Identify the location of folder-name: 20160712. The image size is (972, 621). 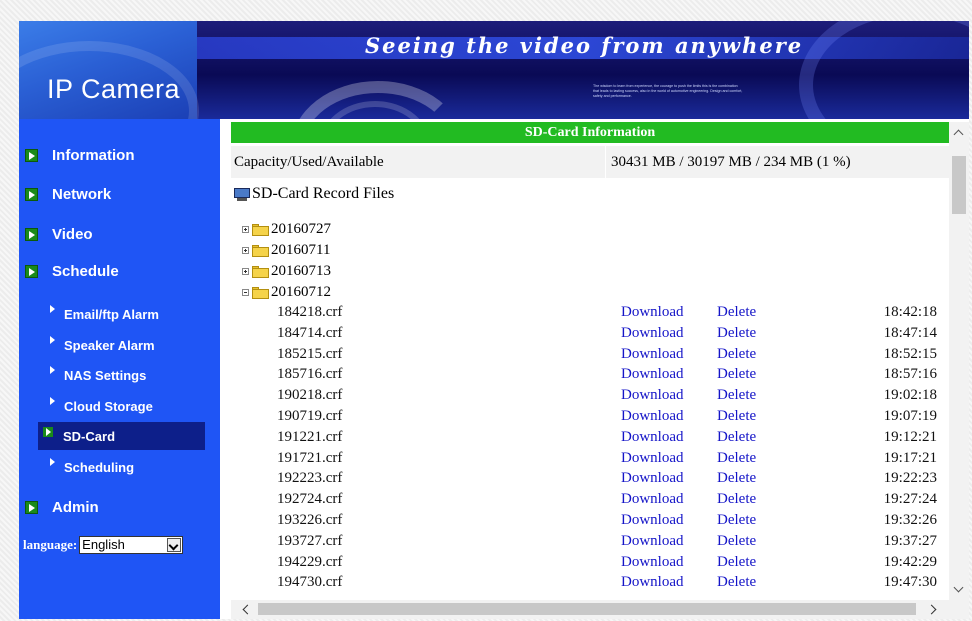
(301, 292).